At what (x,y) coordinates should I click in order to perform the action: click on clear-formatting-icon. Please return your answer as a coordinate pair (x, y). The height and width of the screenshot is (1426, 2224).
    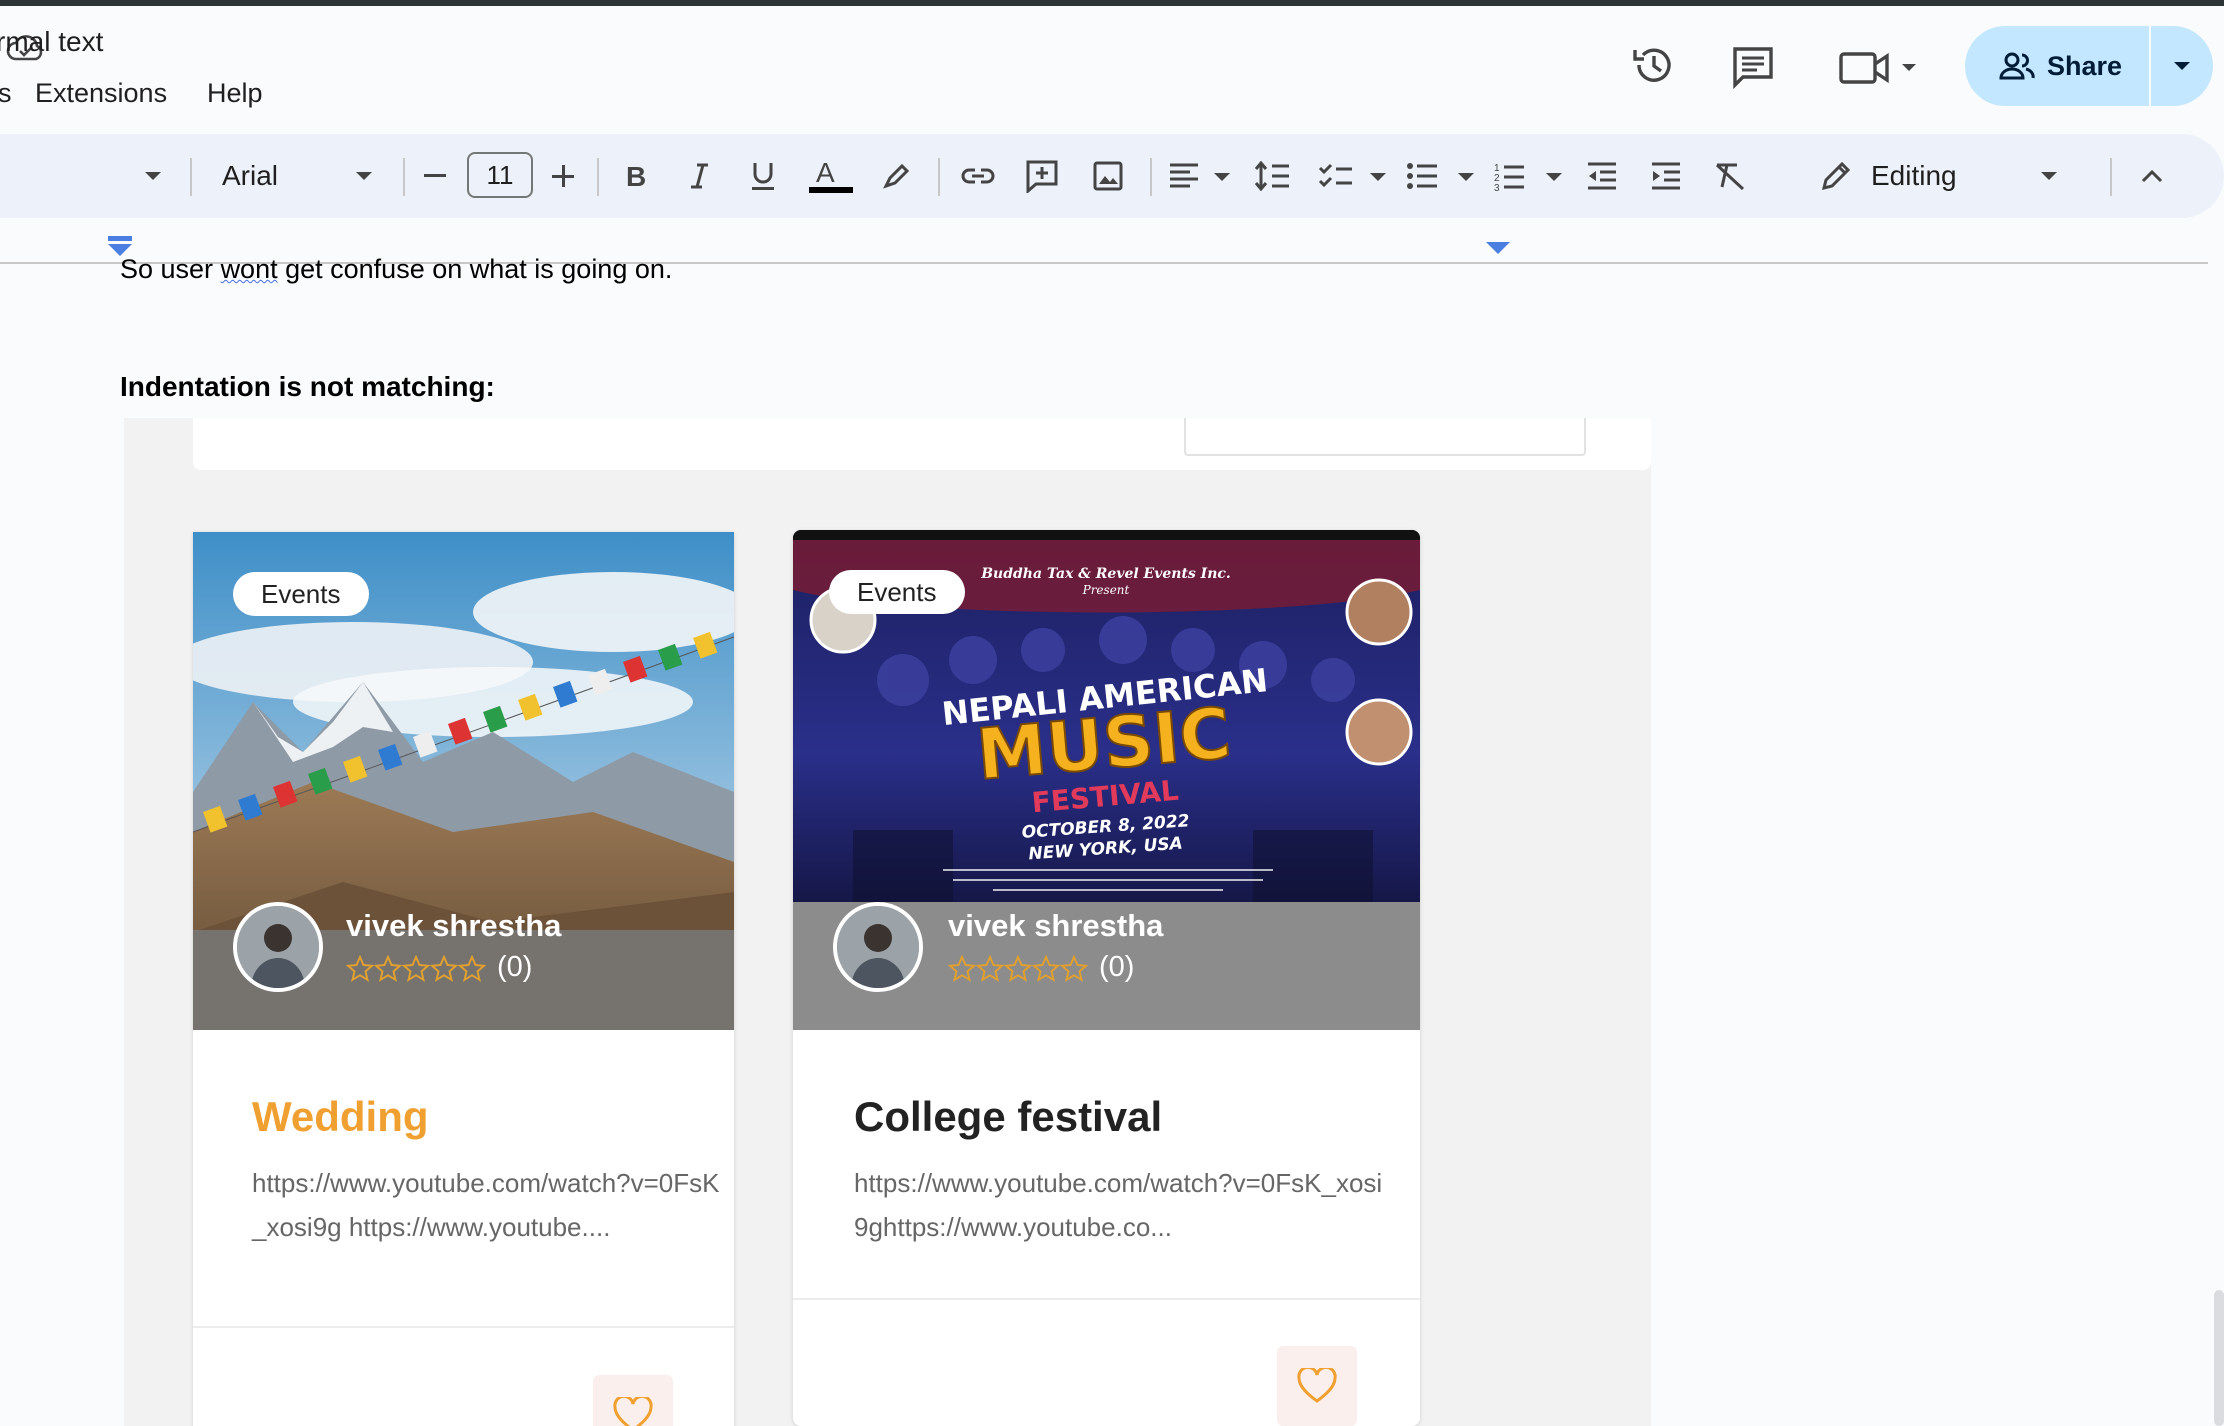
    Looking at the image, I should click on (1730, 176).